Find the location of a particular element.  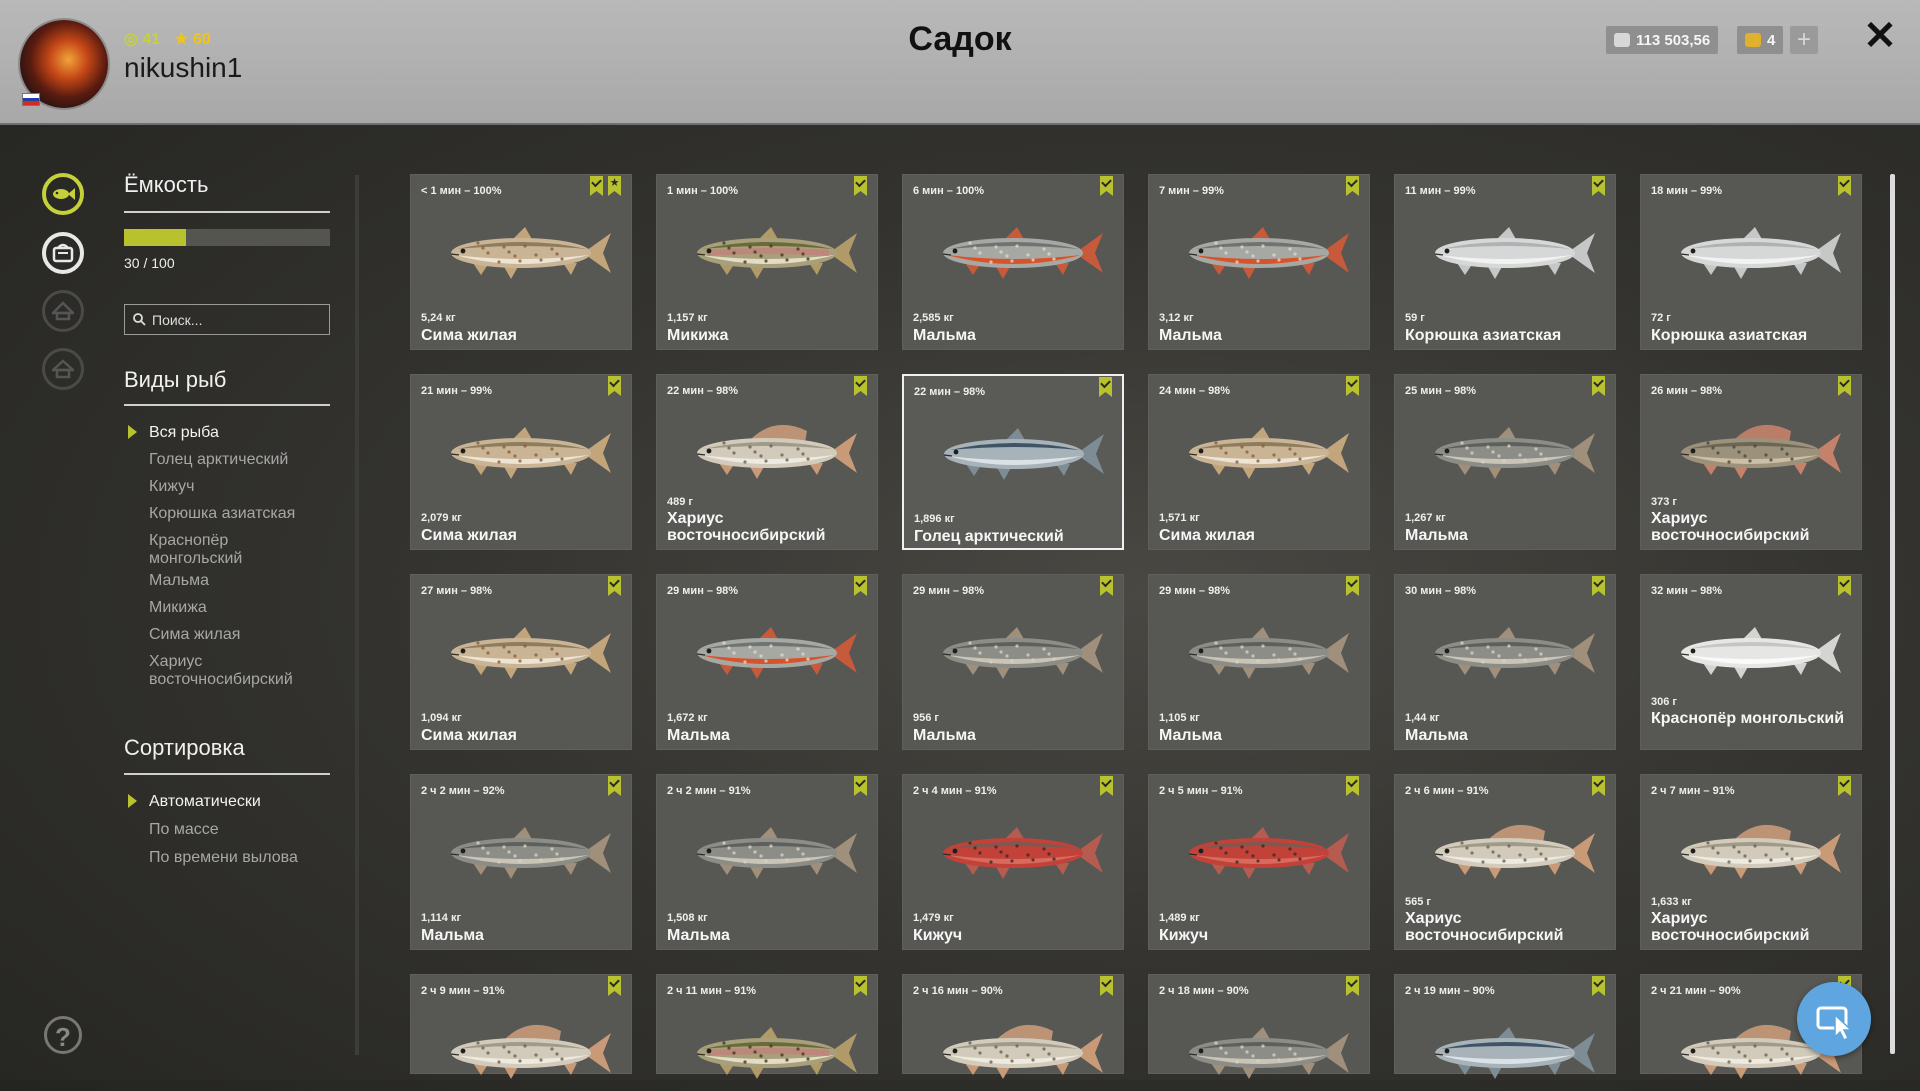

fish-card: 7 мин – 99% 3,12 кг Мальма is located at coordinates (1259, 262).